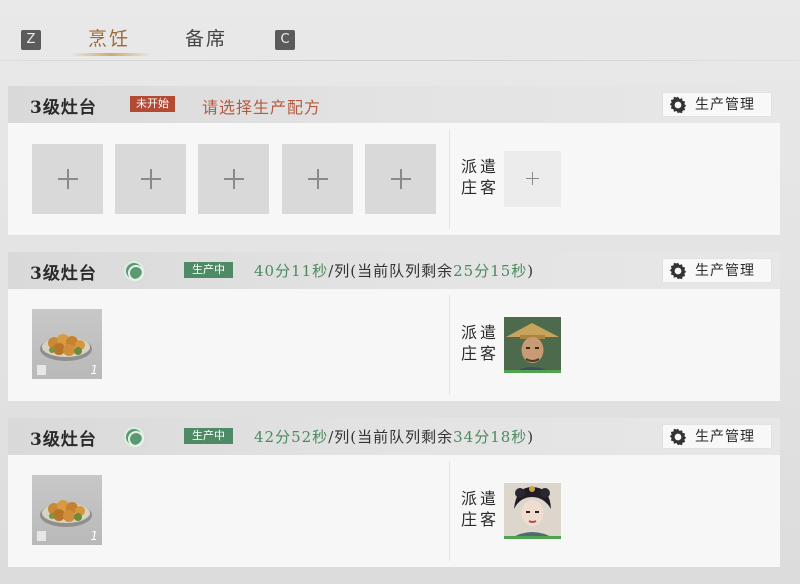 This screenshot has width=800, height=584. Describe the element at coordinates (400, 40) in the screenshot. I see `top-tab-bar: Z 烹饪 备席 C` at that location.